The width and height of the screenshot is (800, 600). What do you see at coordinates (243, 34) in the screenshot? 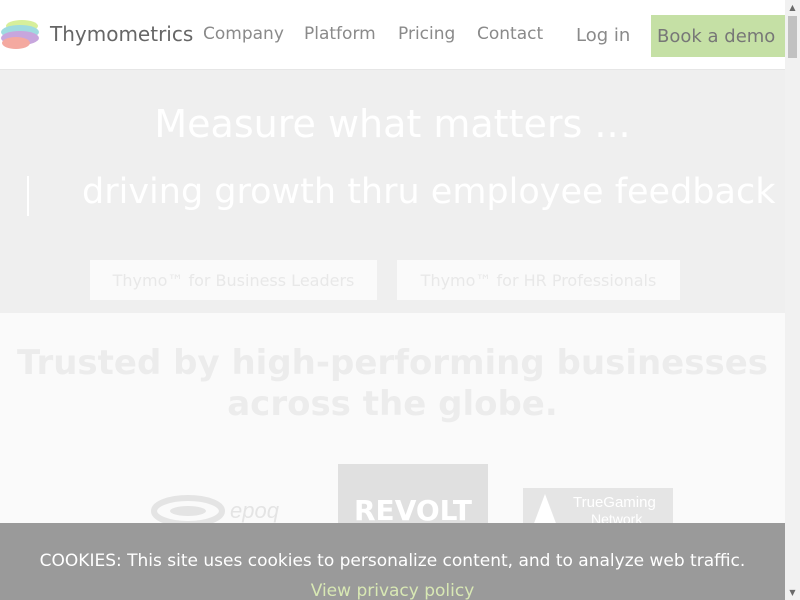
I see `nav-link-company: Company` at bounding box center [243, 34].